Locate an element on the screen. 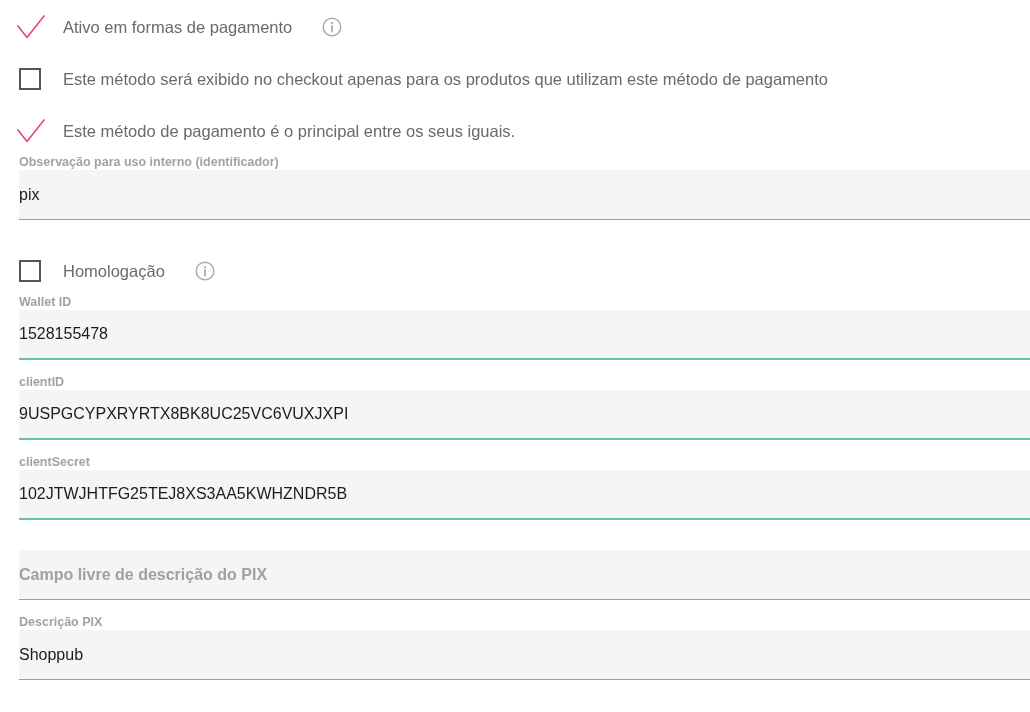 The height and width of the screenshot is (712, 1030). field-label: clientSecret is located at coordinates (55, 462).